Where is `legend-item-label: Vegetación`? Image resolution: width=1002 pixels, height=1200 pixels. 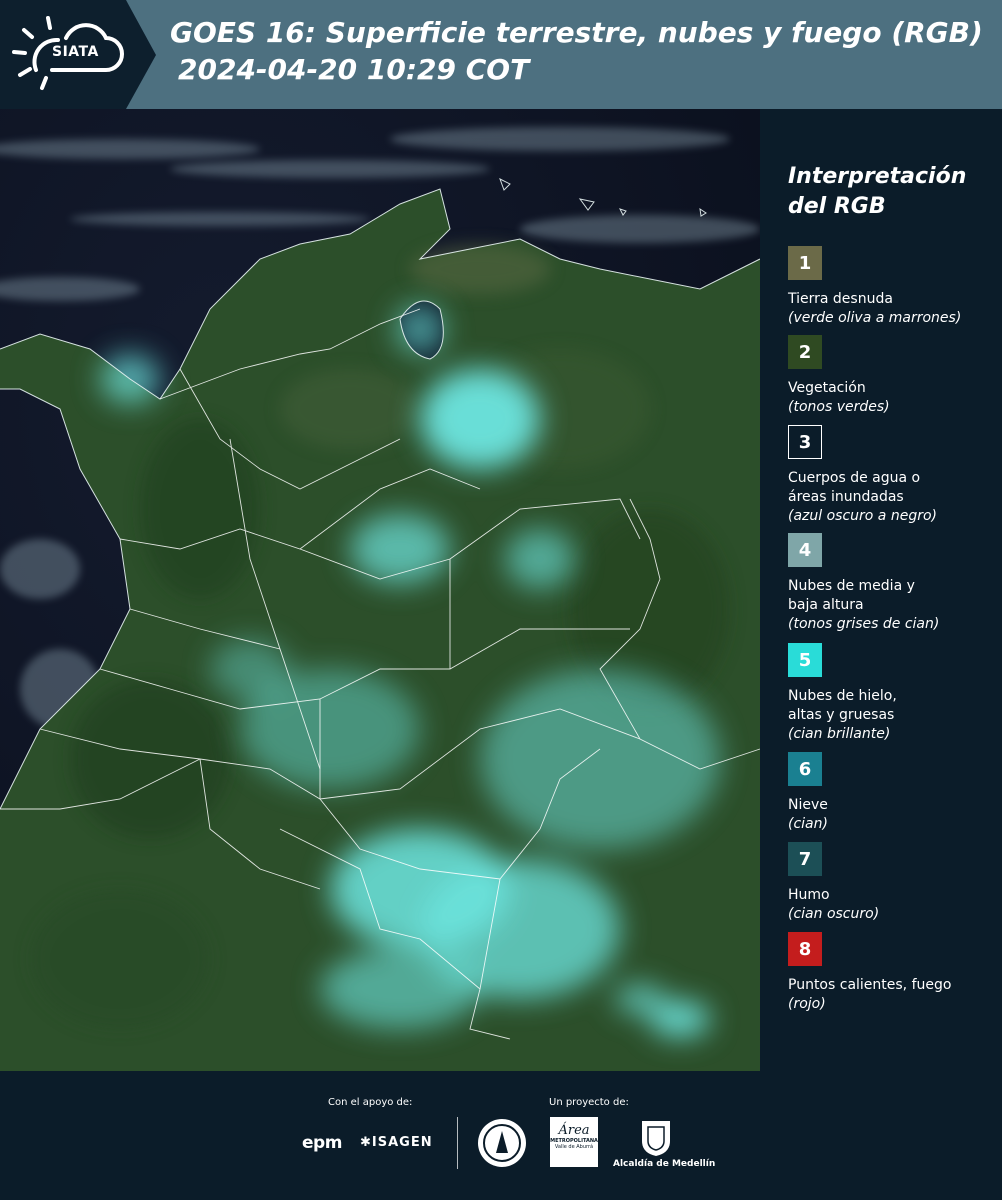 legend-item-label: Vegetación is located at coordinates (827, 388).